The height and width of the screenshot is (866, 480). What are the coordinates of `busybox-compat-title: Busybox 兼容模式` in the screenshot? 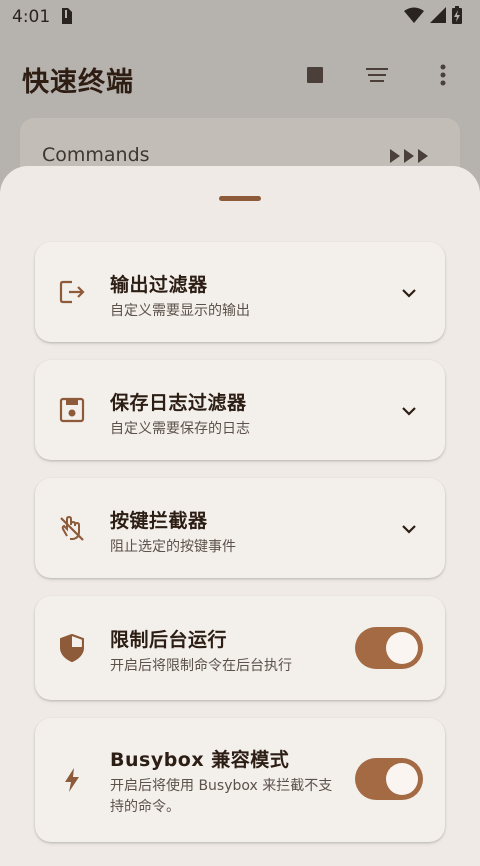 It's located at (200, 760).